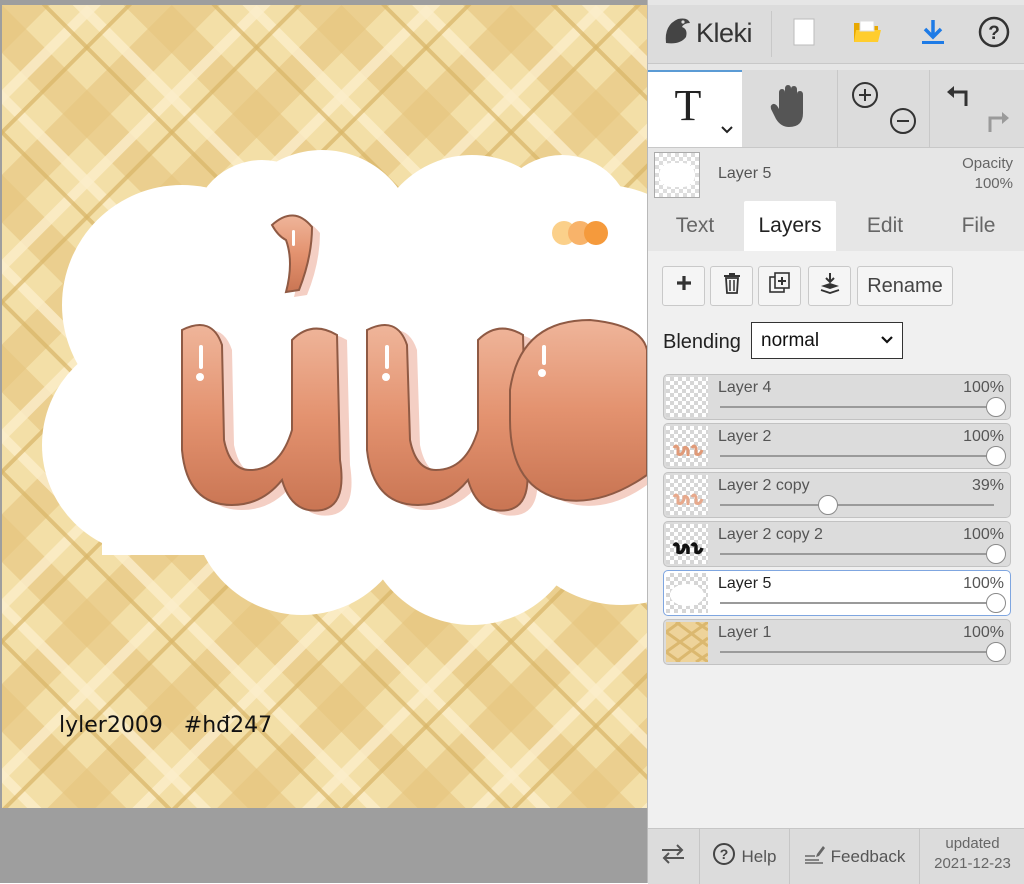 This screenshot has width=1024, height=884. Describe the element at coordinates (958, 98) in the screenshot. I see `undo-icon` at that location.